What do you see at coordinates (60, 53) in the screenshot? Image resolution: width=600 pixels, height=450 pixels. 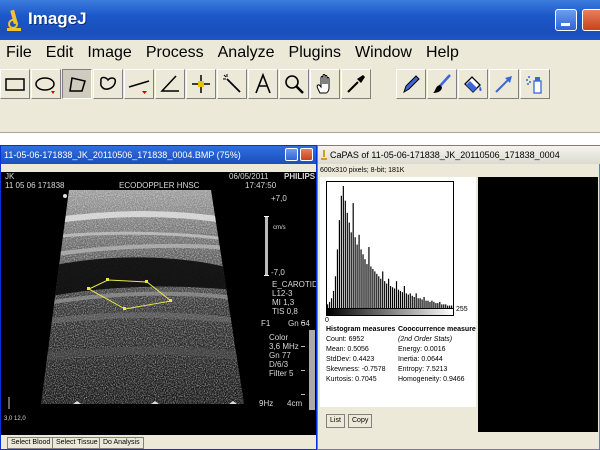 I see `menu-edit: Edit` at bounding box center [60, 53].